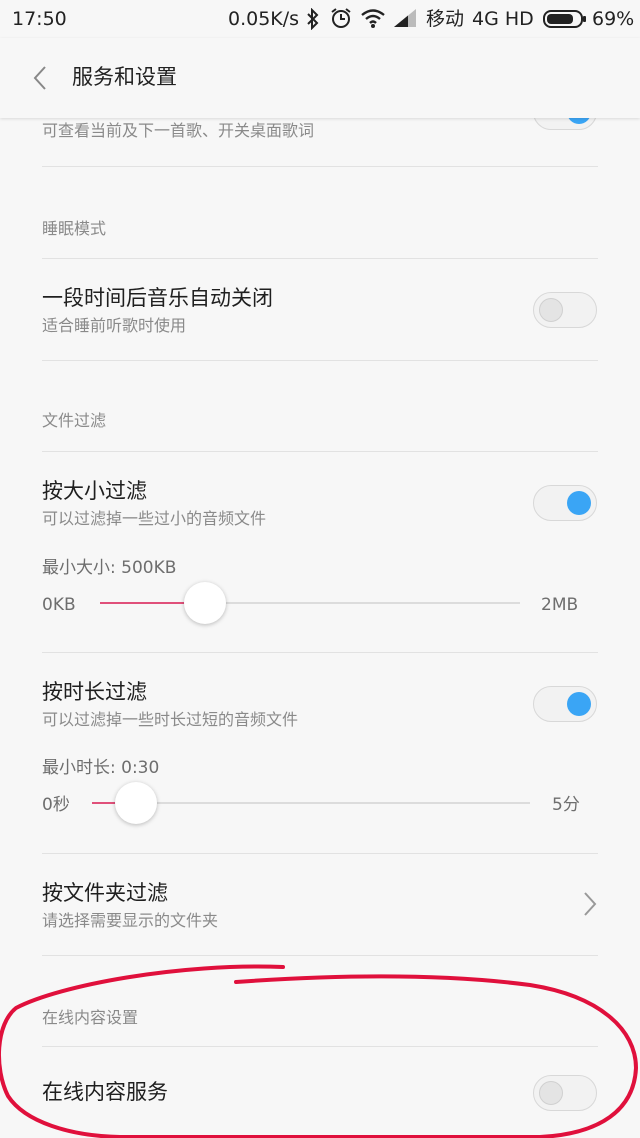 Image resolution: width=640 pixels, height=1138 pixels. I want to click on online-content-toggle, so click(565, 1093).